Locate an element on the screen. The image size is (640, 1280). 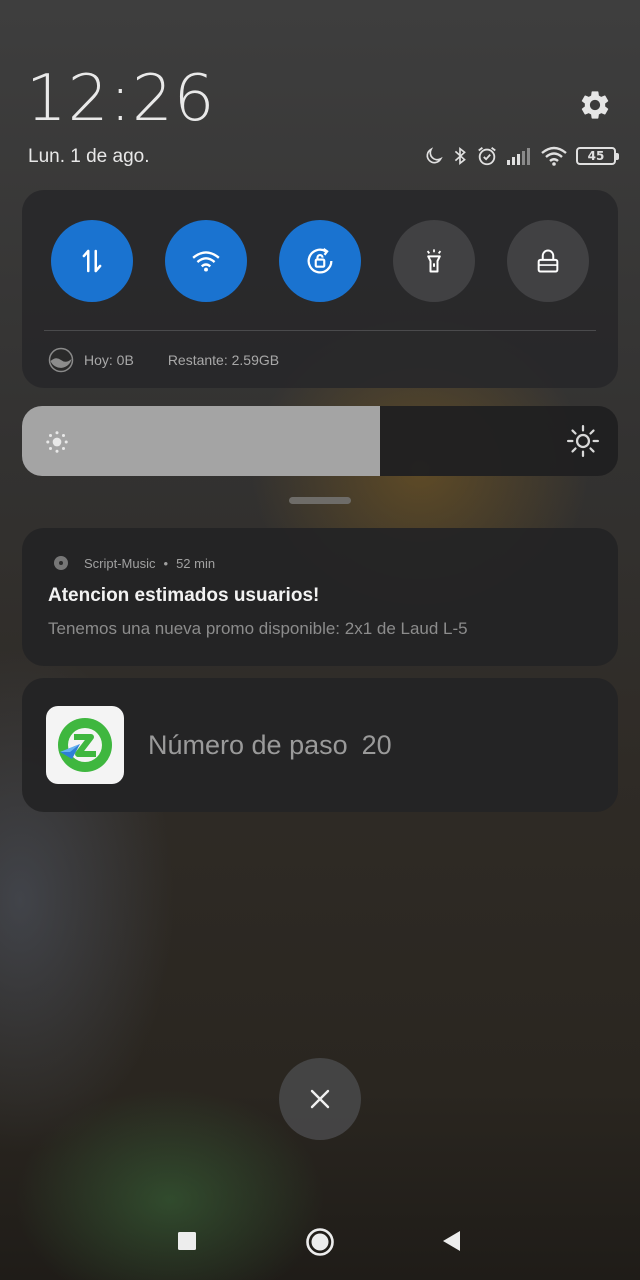
notification-header: Script-Music • 52 min is located at coordinates (134, 563).